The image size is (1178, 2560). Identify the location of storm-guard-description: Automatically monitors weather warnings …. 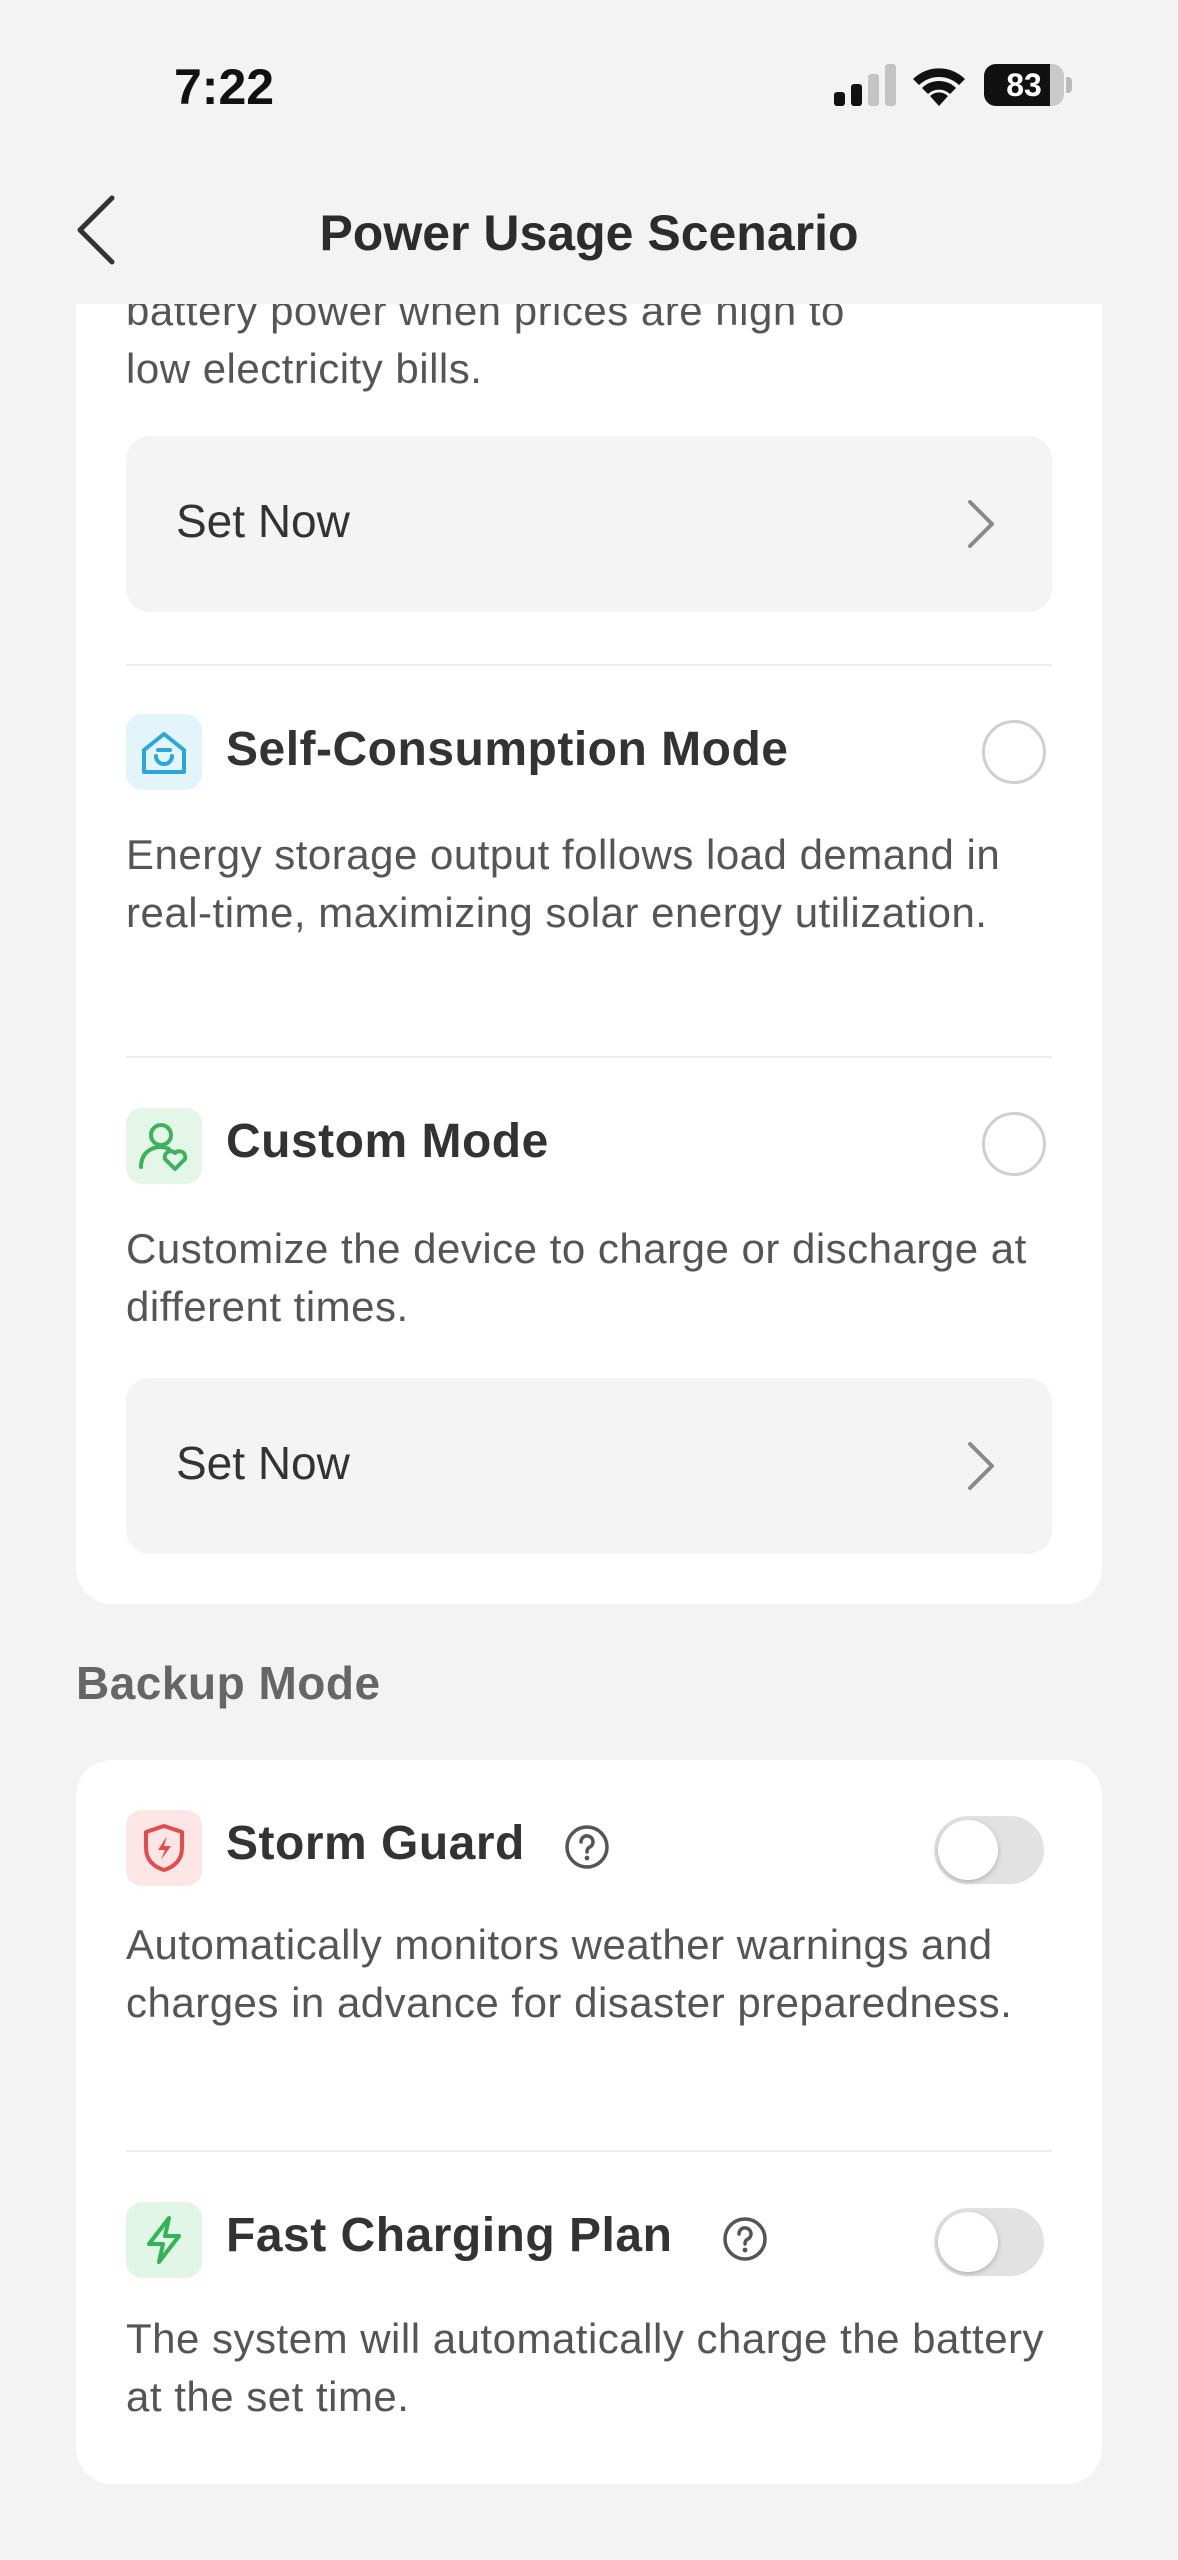
(569, 1973).